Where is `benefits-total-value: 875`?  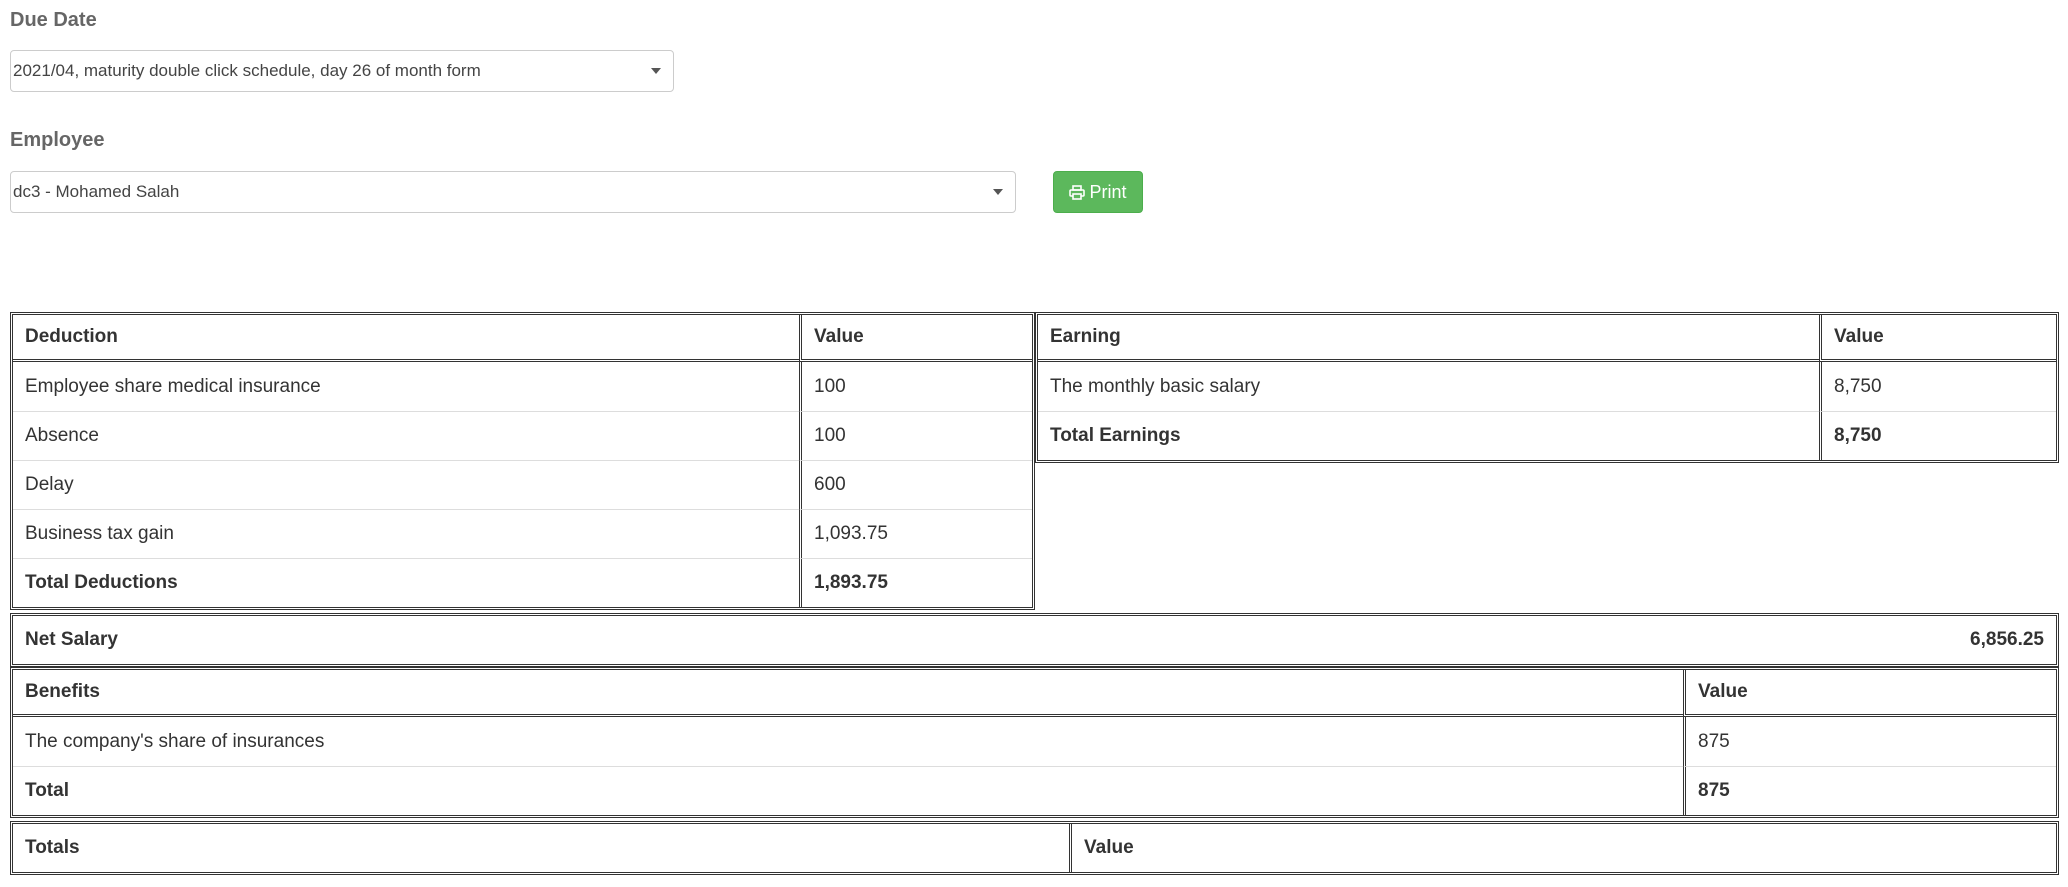
benefits-total-value: 875 is located at coordinates (1869, 790).